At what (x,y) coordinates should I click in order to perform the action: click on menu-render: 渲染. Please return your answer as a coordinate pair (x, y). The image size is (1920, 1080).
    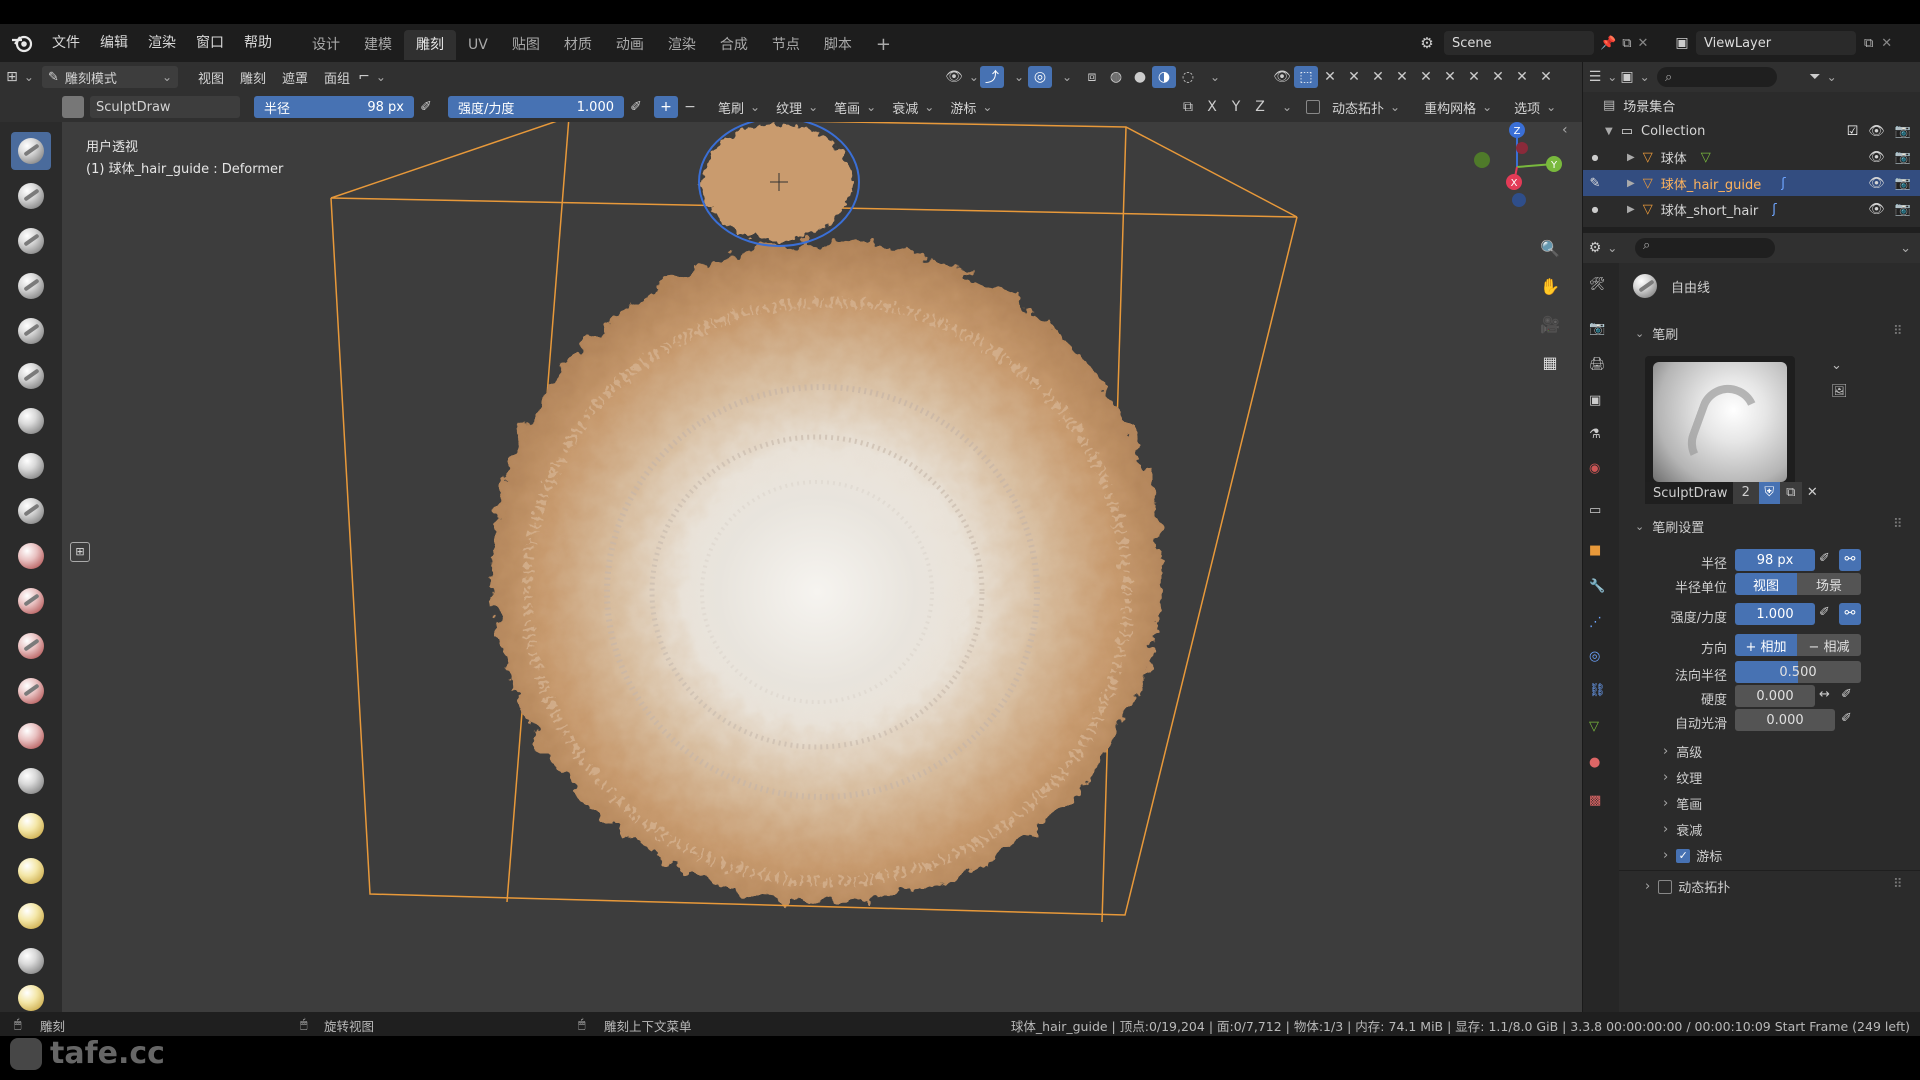
    Looking at the image, I should click on (162, 43).